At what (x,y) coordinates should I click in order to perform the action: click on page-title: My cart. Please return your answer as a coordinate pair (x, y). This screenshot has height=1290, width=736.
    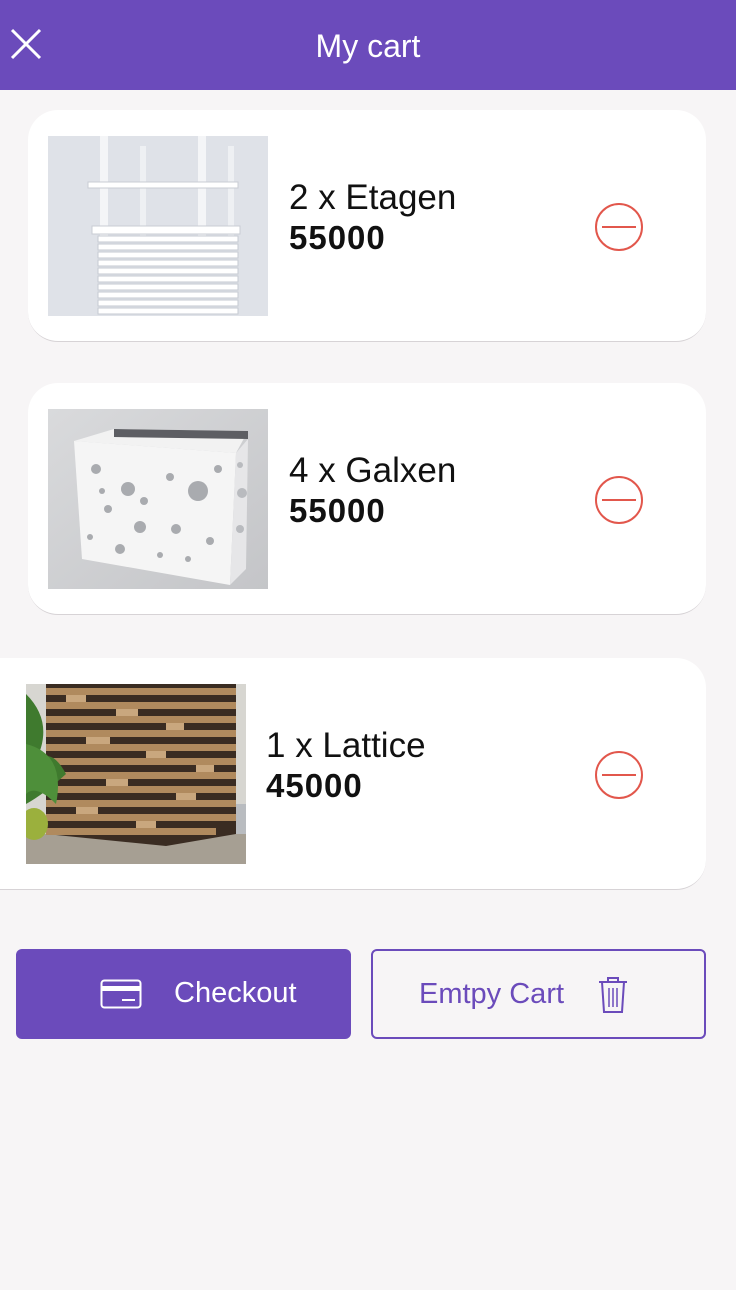
    Looking at the image, I should click on (368, 46).